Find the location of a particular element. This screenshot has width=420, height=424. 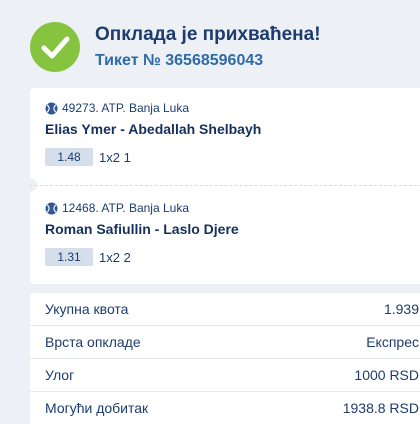

summary-value: 1.939 is located at coordinates (401, 309).